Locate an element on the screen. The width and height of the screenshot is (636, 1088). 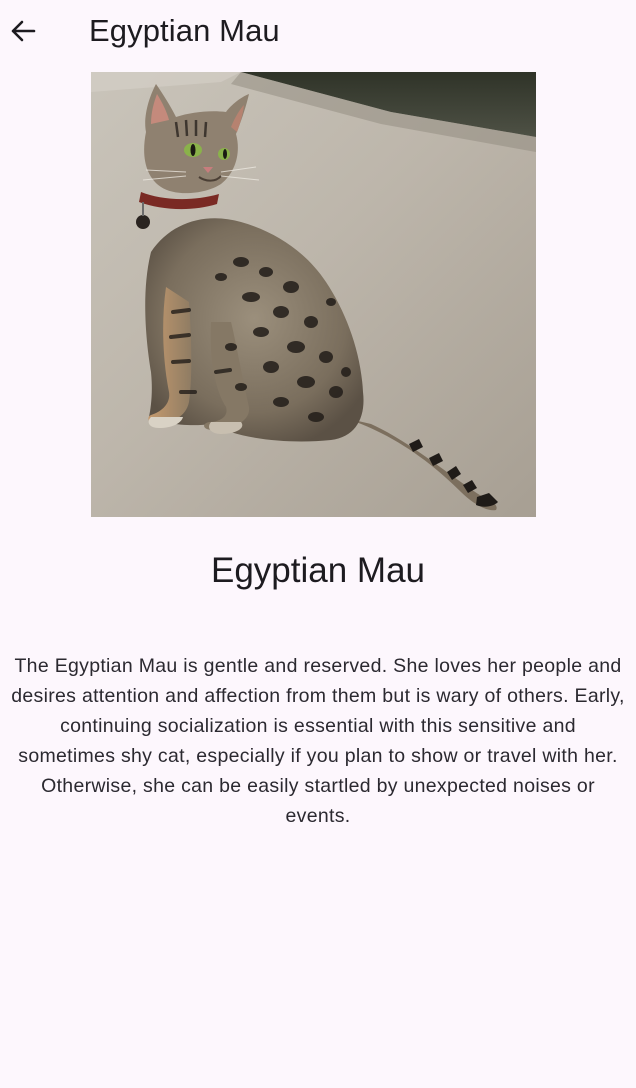
arrow-back-icon is located at coordinates (23, 31).